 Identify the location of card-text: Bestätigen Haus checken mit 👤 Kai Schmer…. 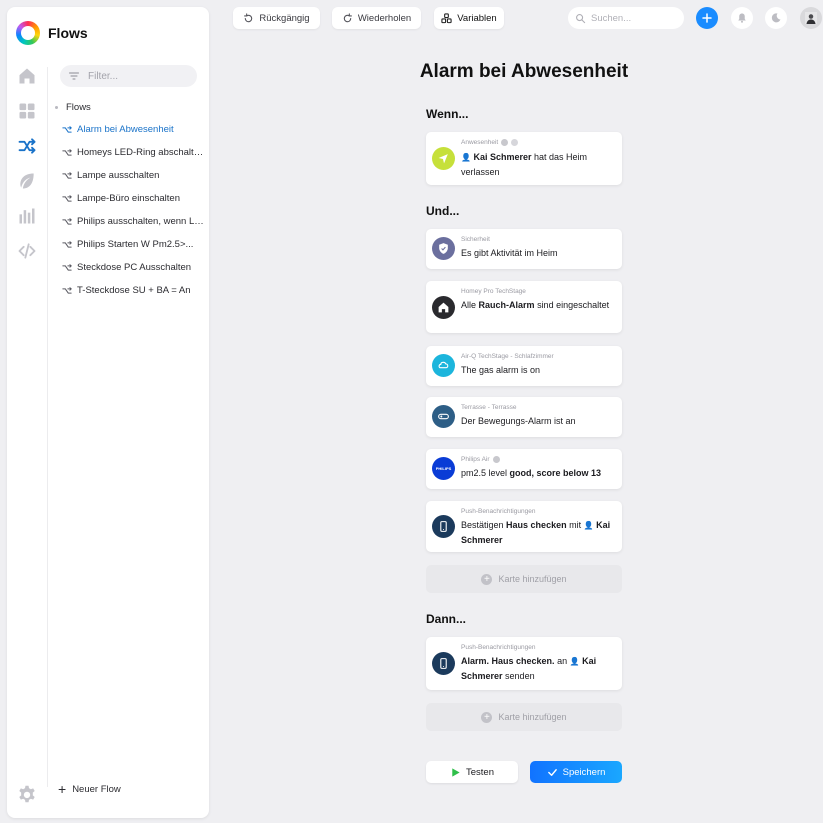
(537, 532).